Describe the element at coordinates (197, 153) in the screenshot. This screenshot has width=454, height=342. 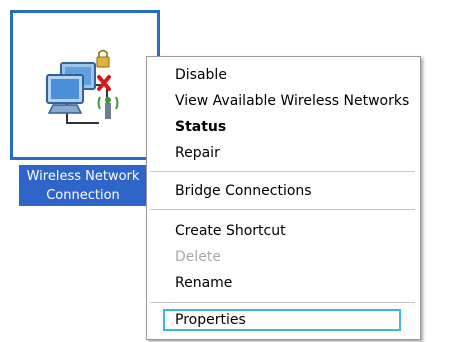
I see `menu-item-repair: Repair` at that location.